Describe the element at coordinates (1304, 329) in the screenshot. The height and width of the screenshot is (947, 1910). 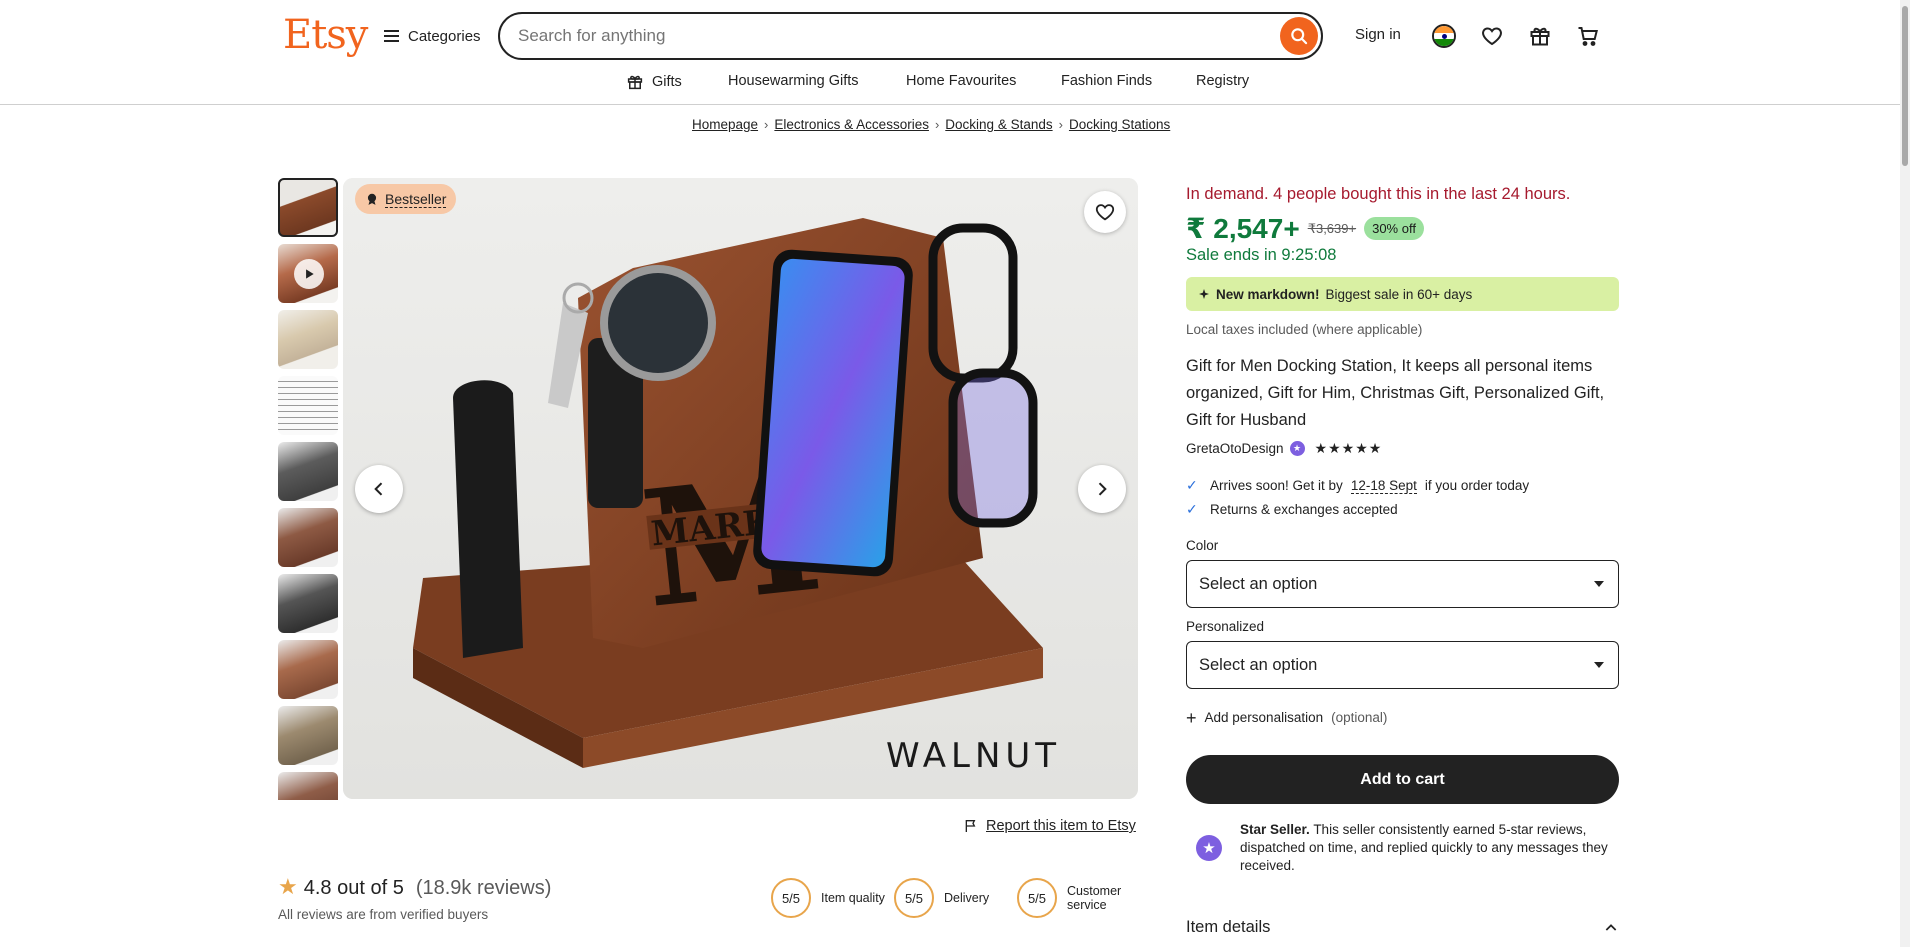
I see `tax-note: Local taxes included (where applicable)` at that location.